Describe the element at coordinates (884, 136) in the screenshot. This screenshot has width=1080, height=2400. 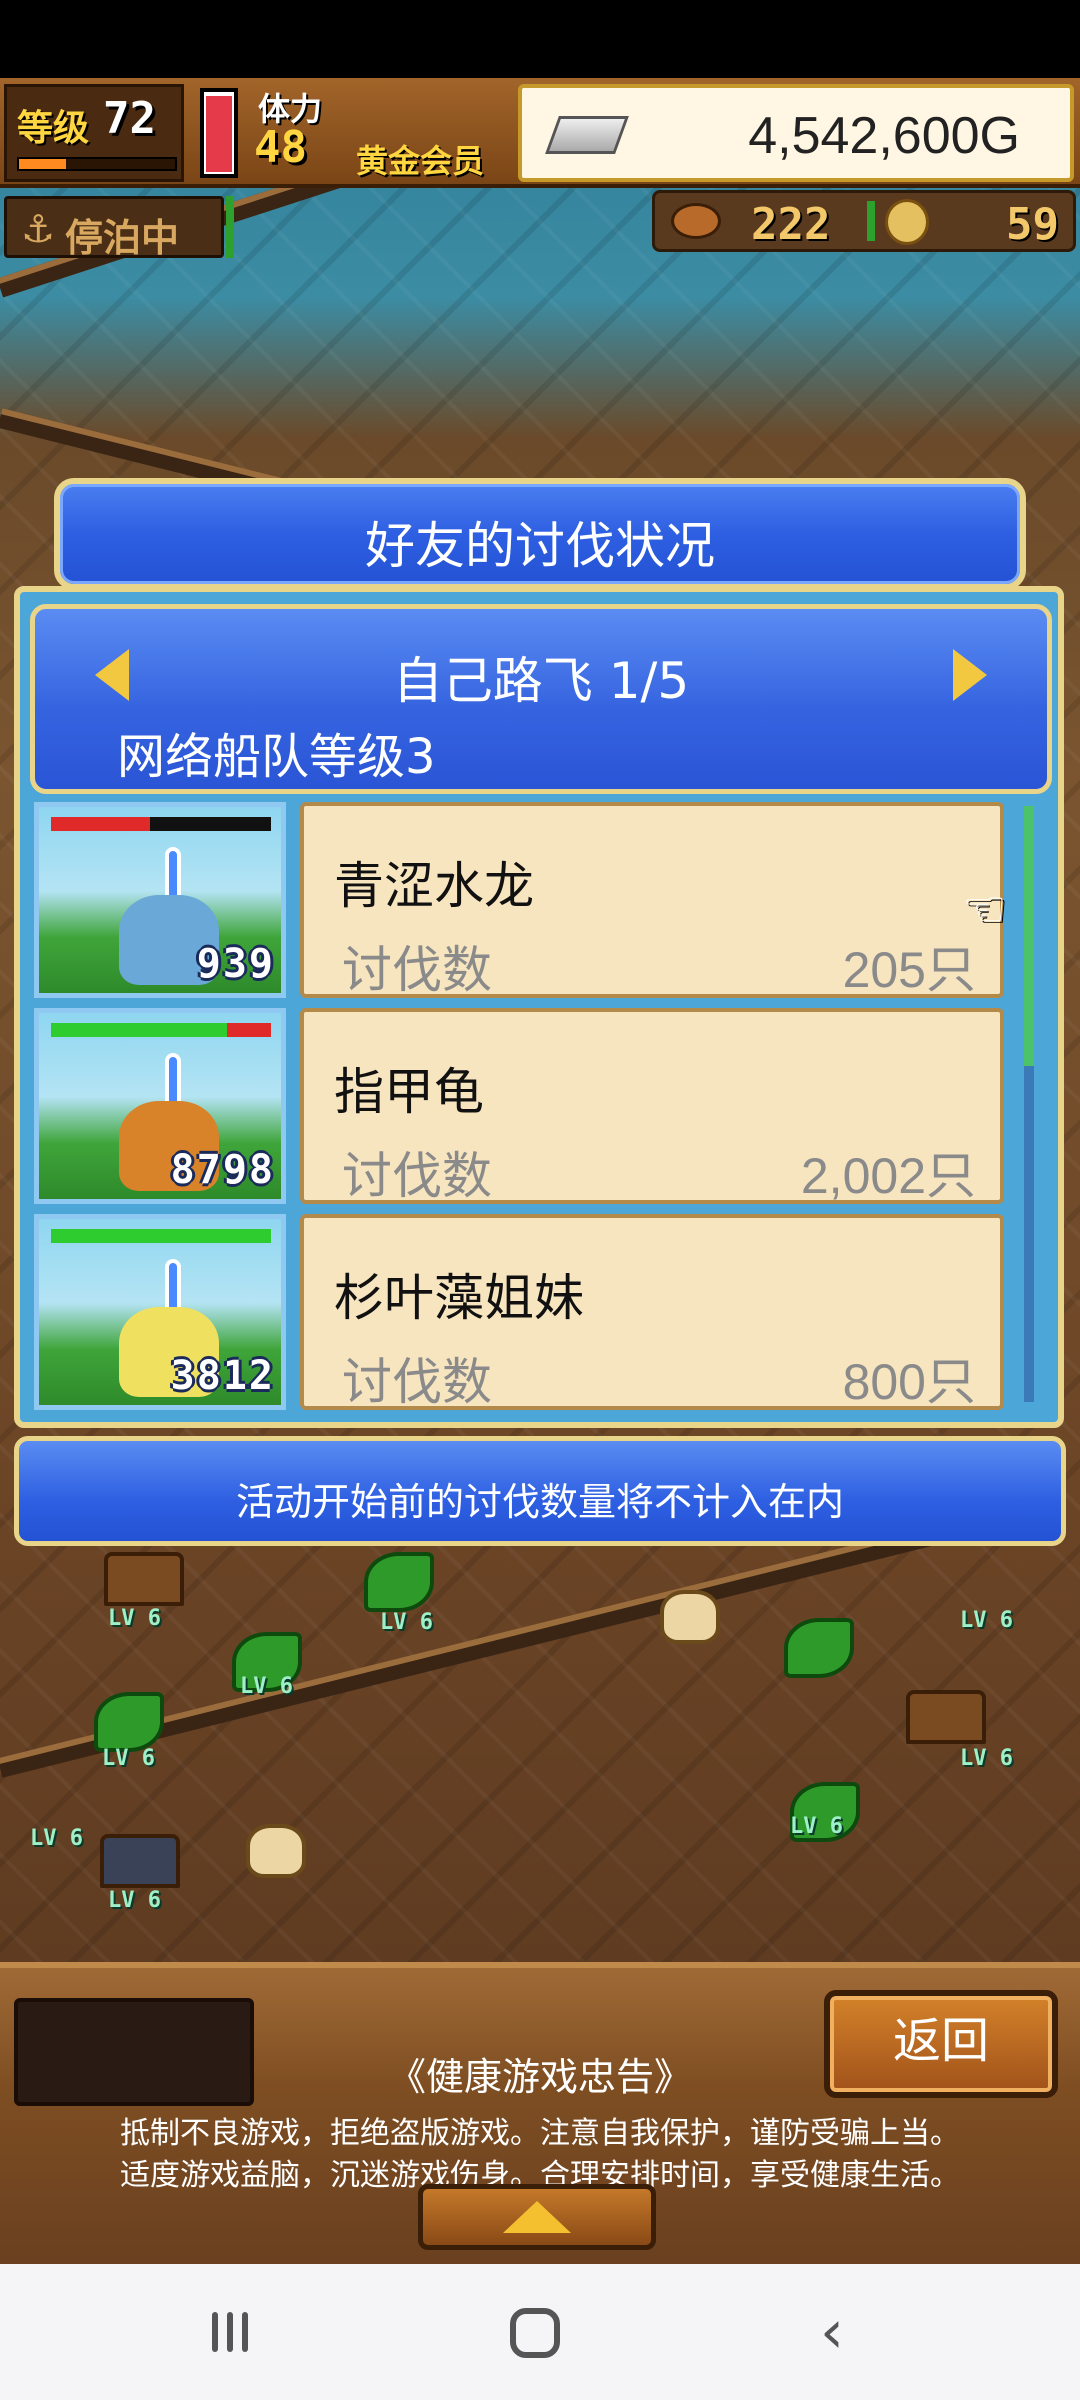
I see `gold-value: 4,542,600G` at that location.